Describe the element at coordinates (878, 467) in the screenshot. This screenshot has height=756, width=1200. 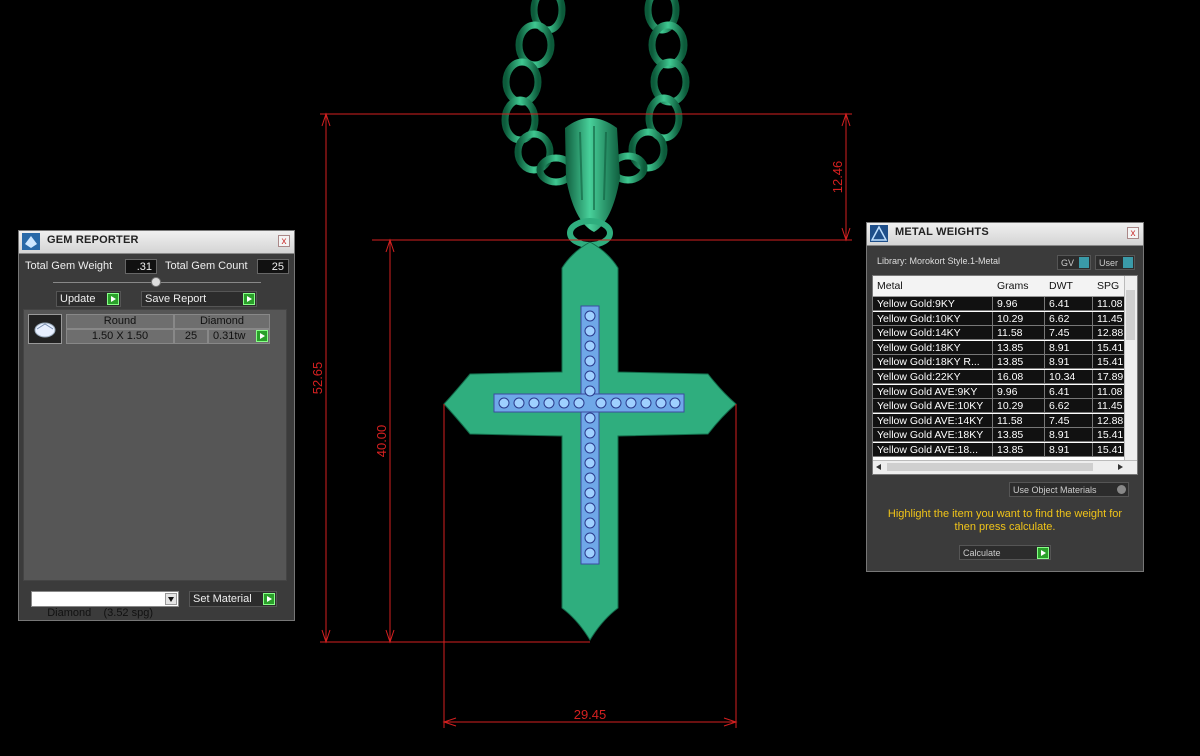
I see `scroll-left-icon` at that location.